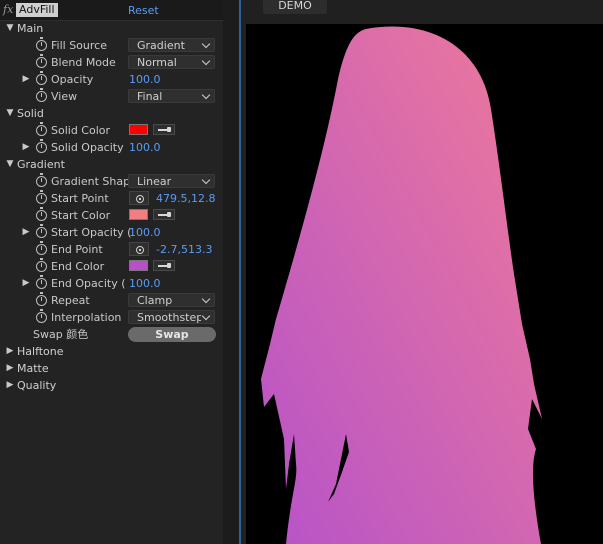  I want to click on section-halftone: ▶ Halftone, so click(111, 351).